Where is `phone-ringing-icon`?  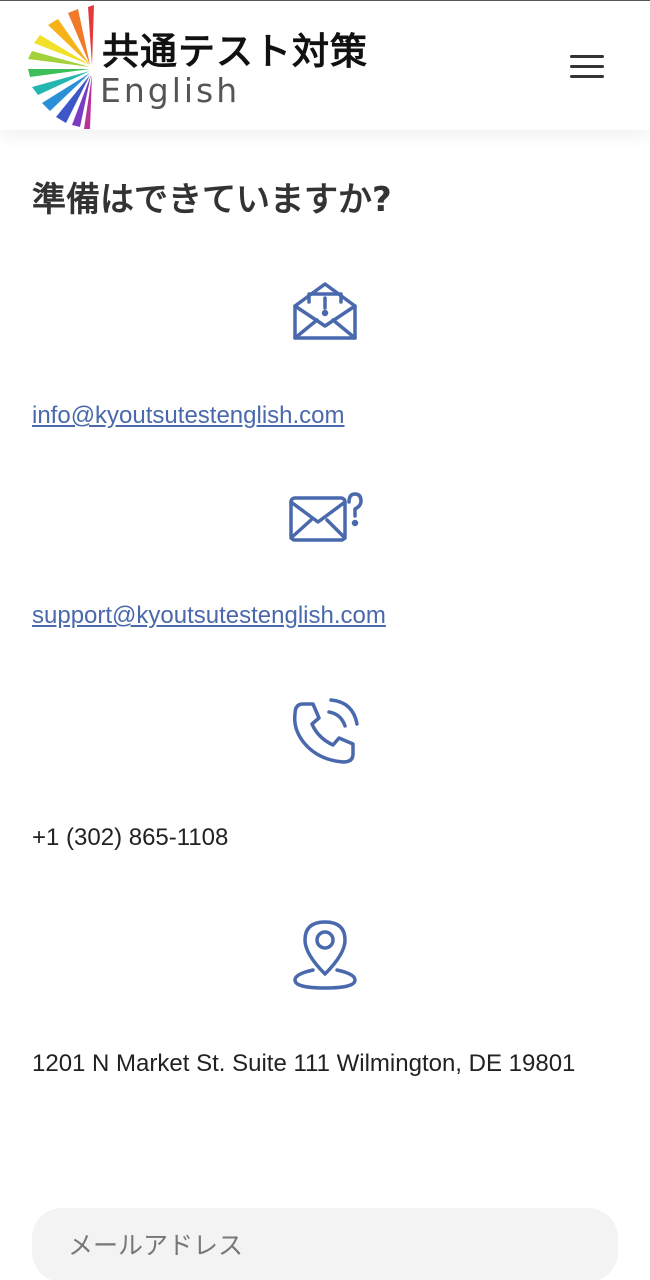
phone-ringing-icon is located at coordinates (325, 732).